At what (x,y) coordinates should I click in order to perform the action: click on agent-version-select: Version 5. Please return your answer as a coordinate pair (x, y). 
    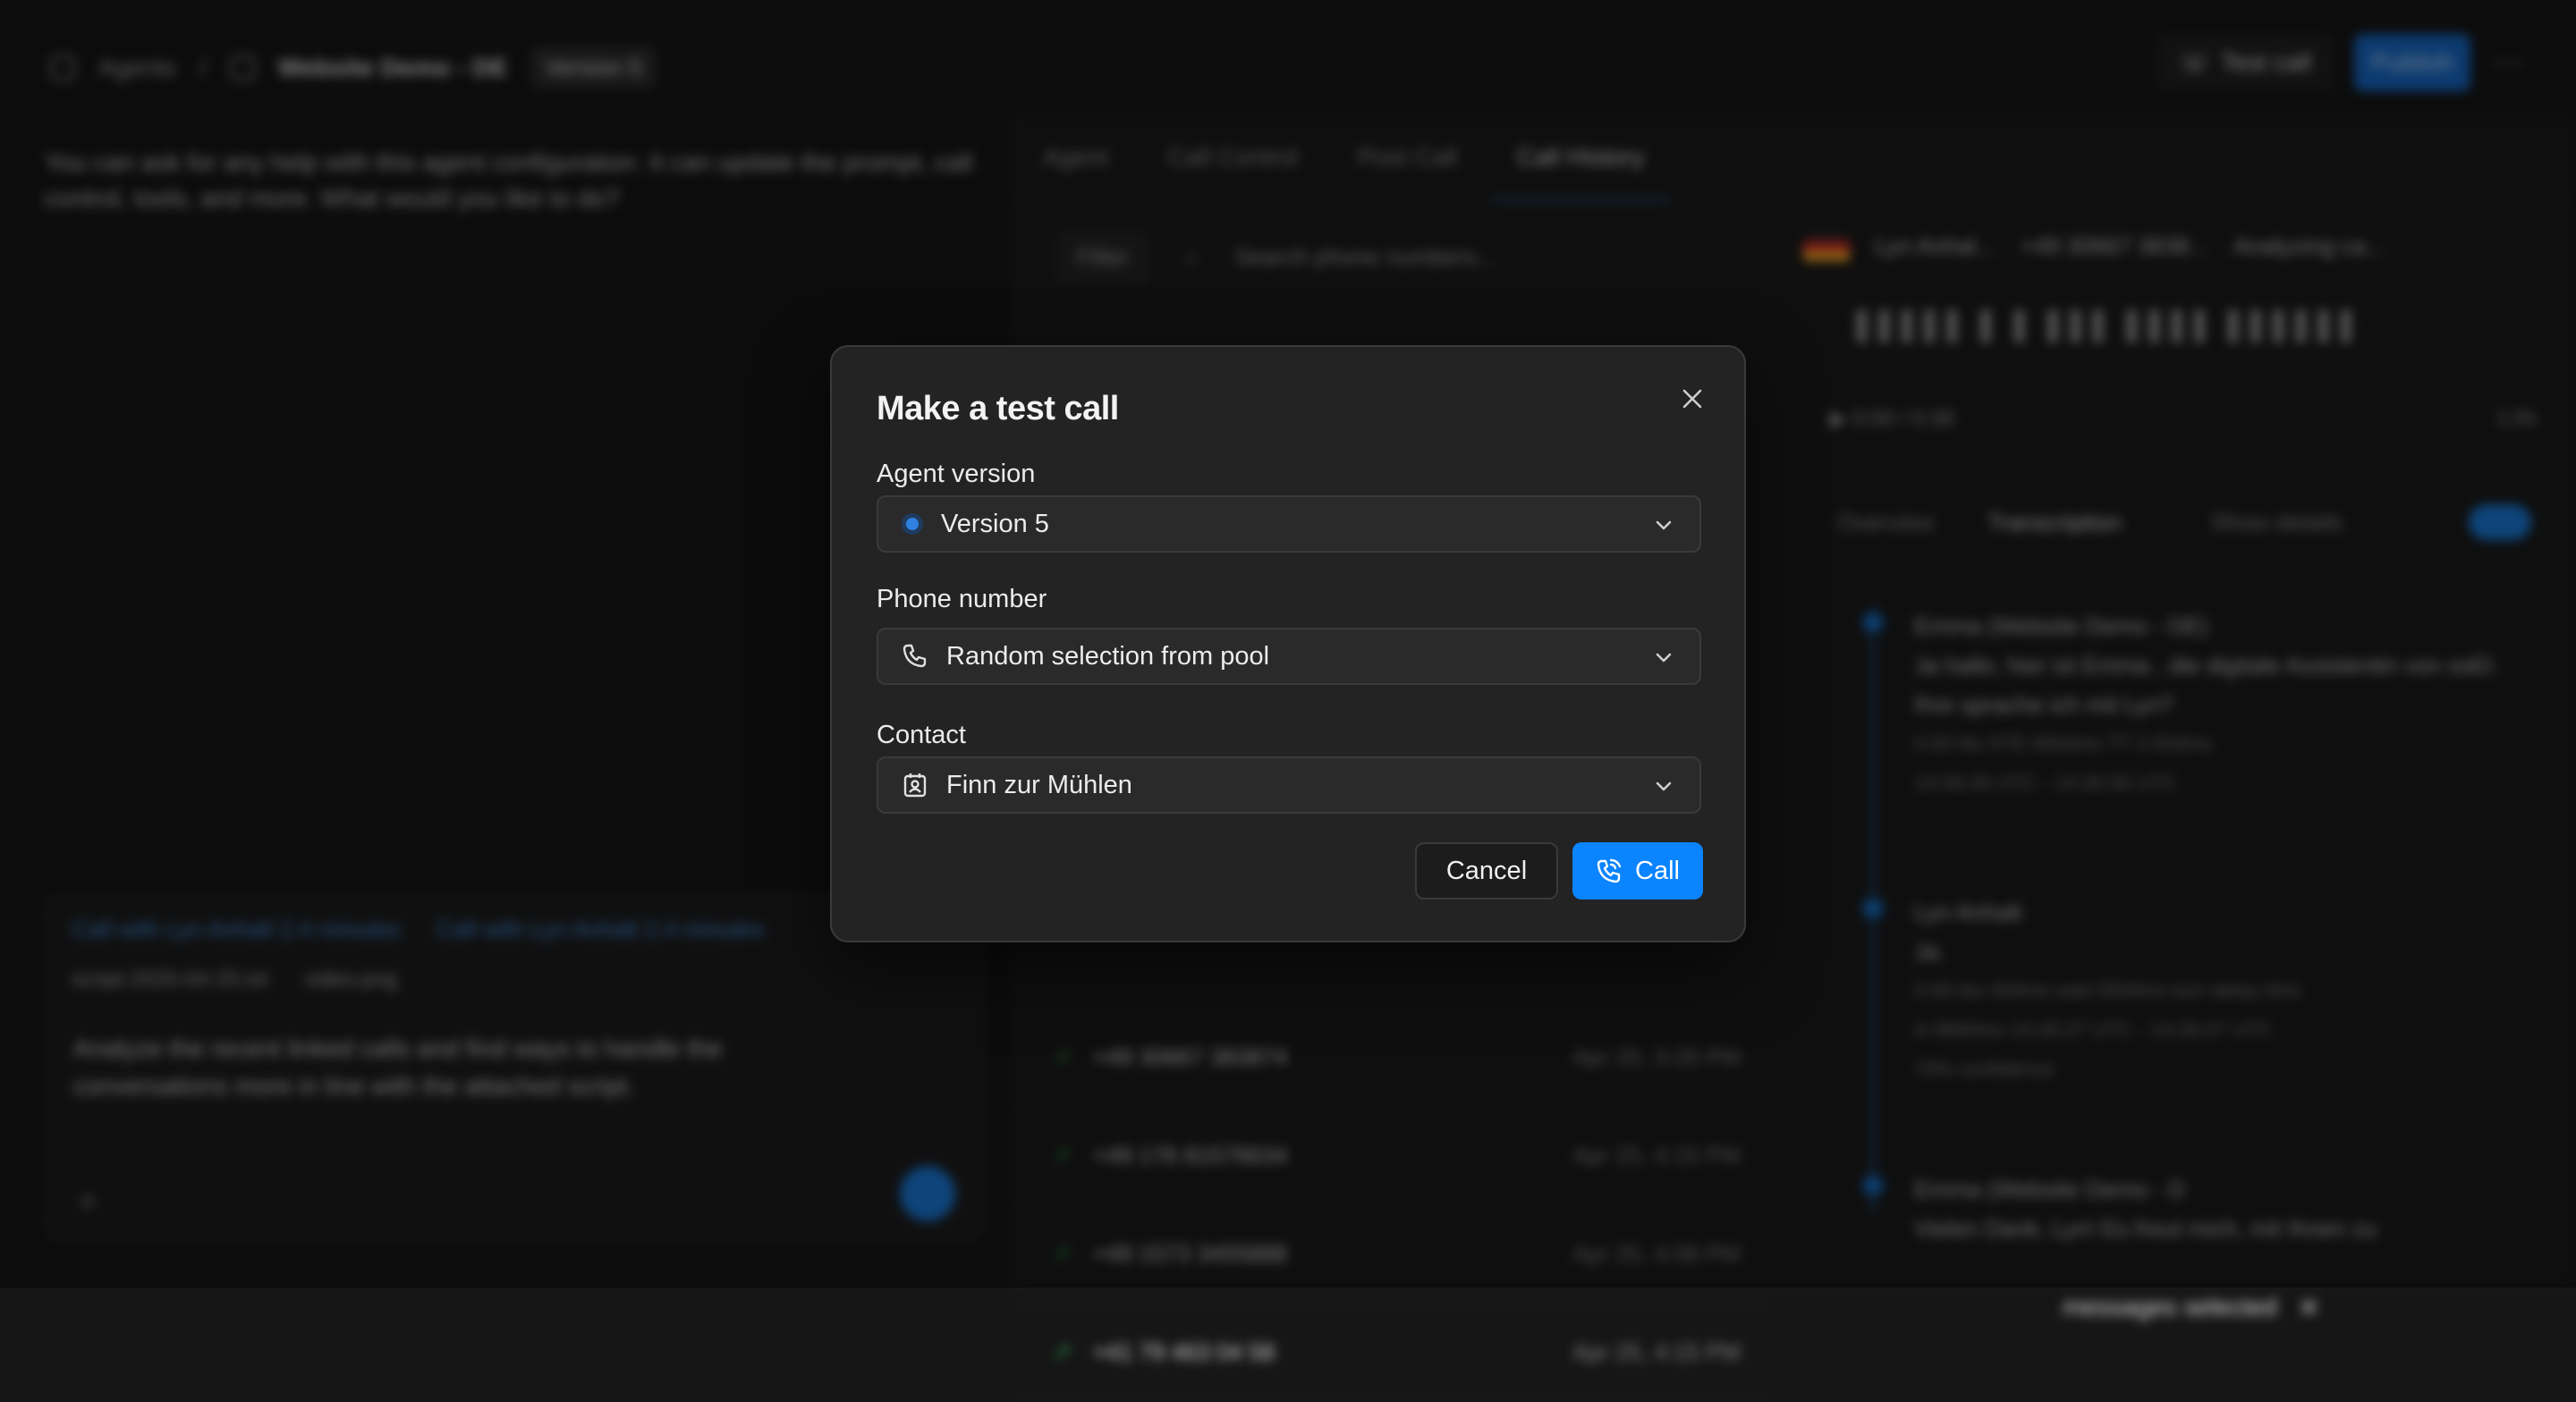
    Looking at the image, I should click on (1289, 524).